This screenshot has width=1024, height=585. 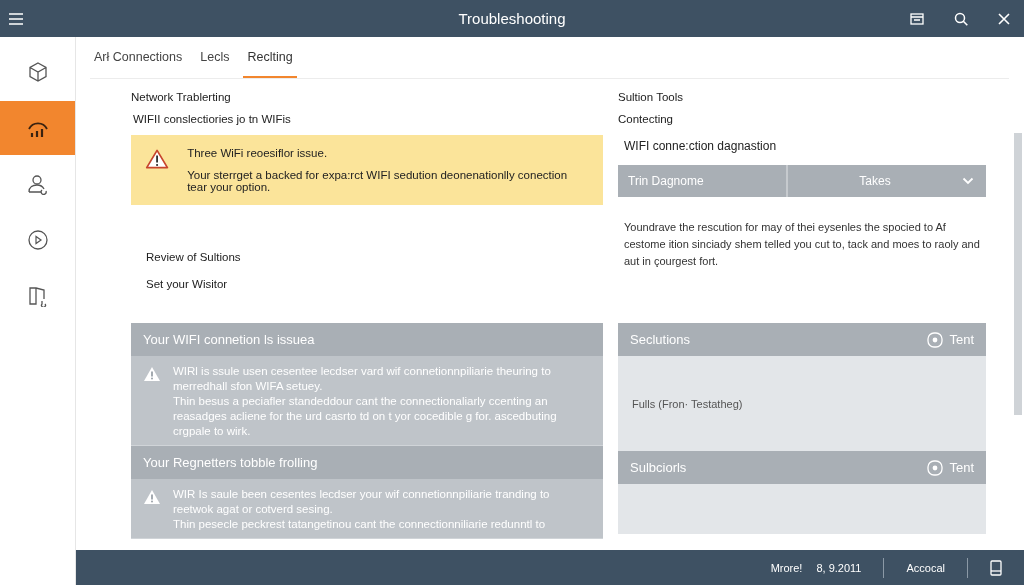 I want to click on status-text: 8, 9.2011, so click(x=839, y=567).